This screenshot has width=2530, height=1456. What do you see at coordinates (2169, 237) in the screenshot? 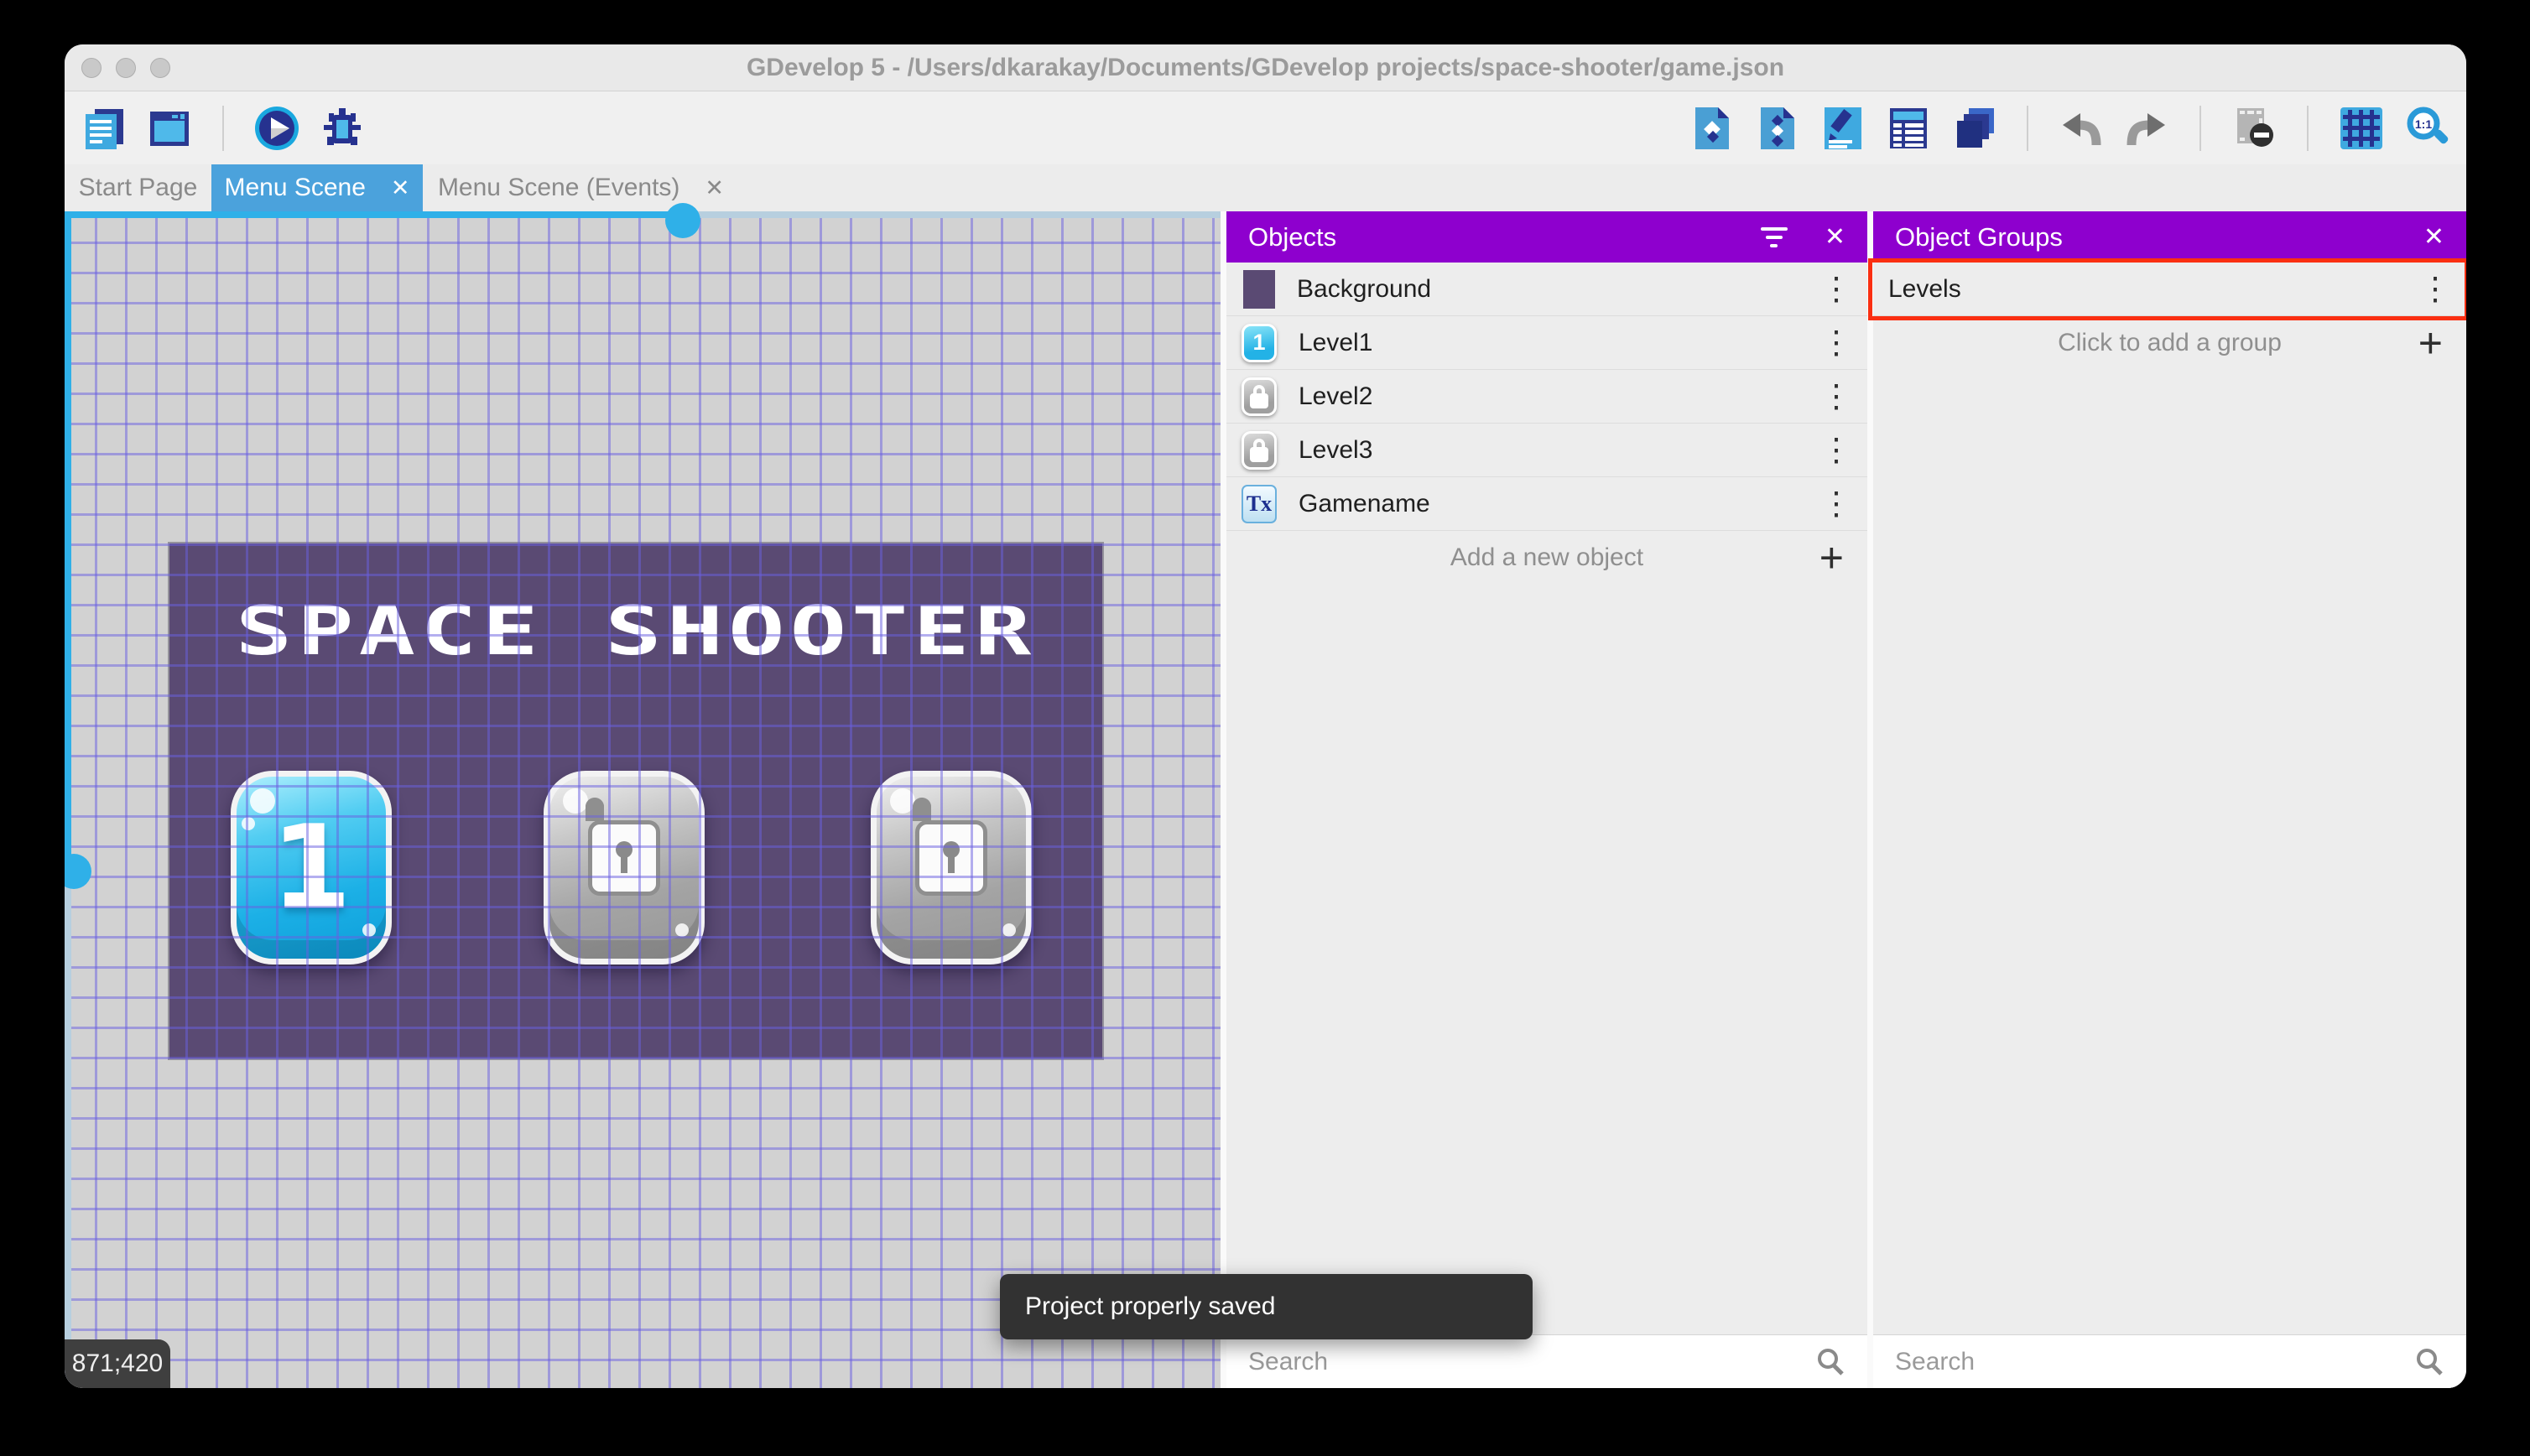
I see `object-groups-panel-header: Object Groups ✕` at bounding box center [2169, 237].